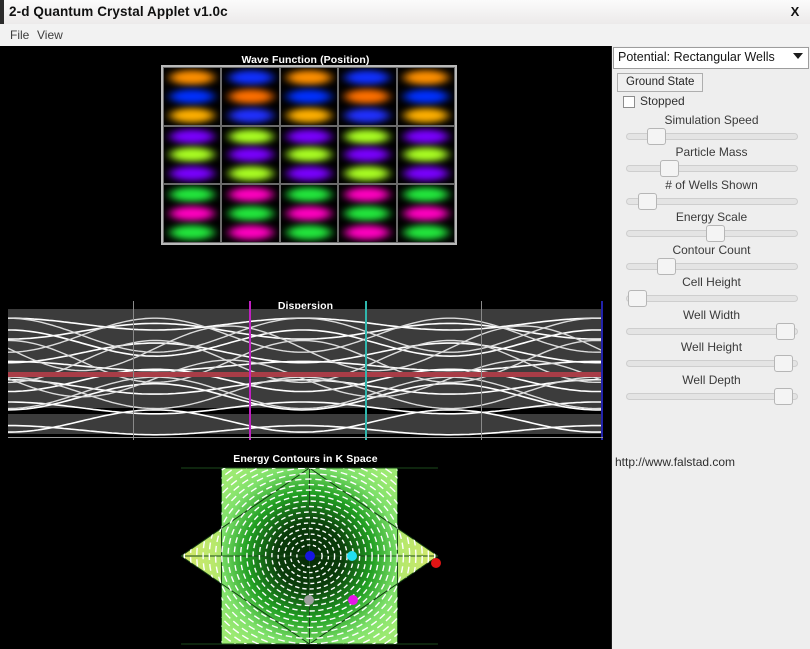 The width and height of the screenshot is (810, 649). What do you see at coordinates (352, 556) in the screenshot?
I see `k-point-cyan` at bounding box center [352, 556].